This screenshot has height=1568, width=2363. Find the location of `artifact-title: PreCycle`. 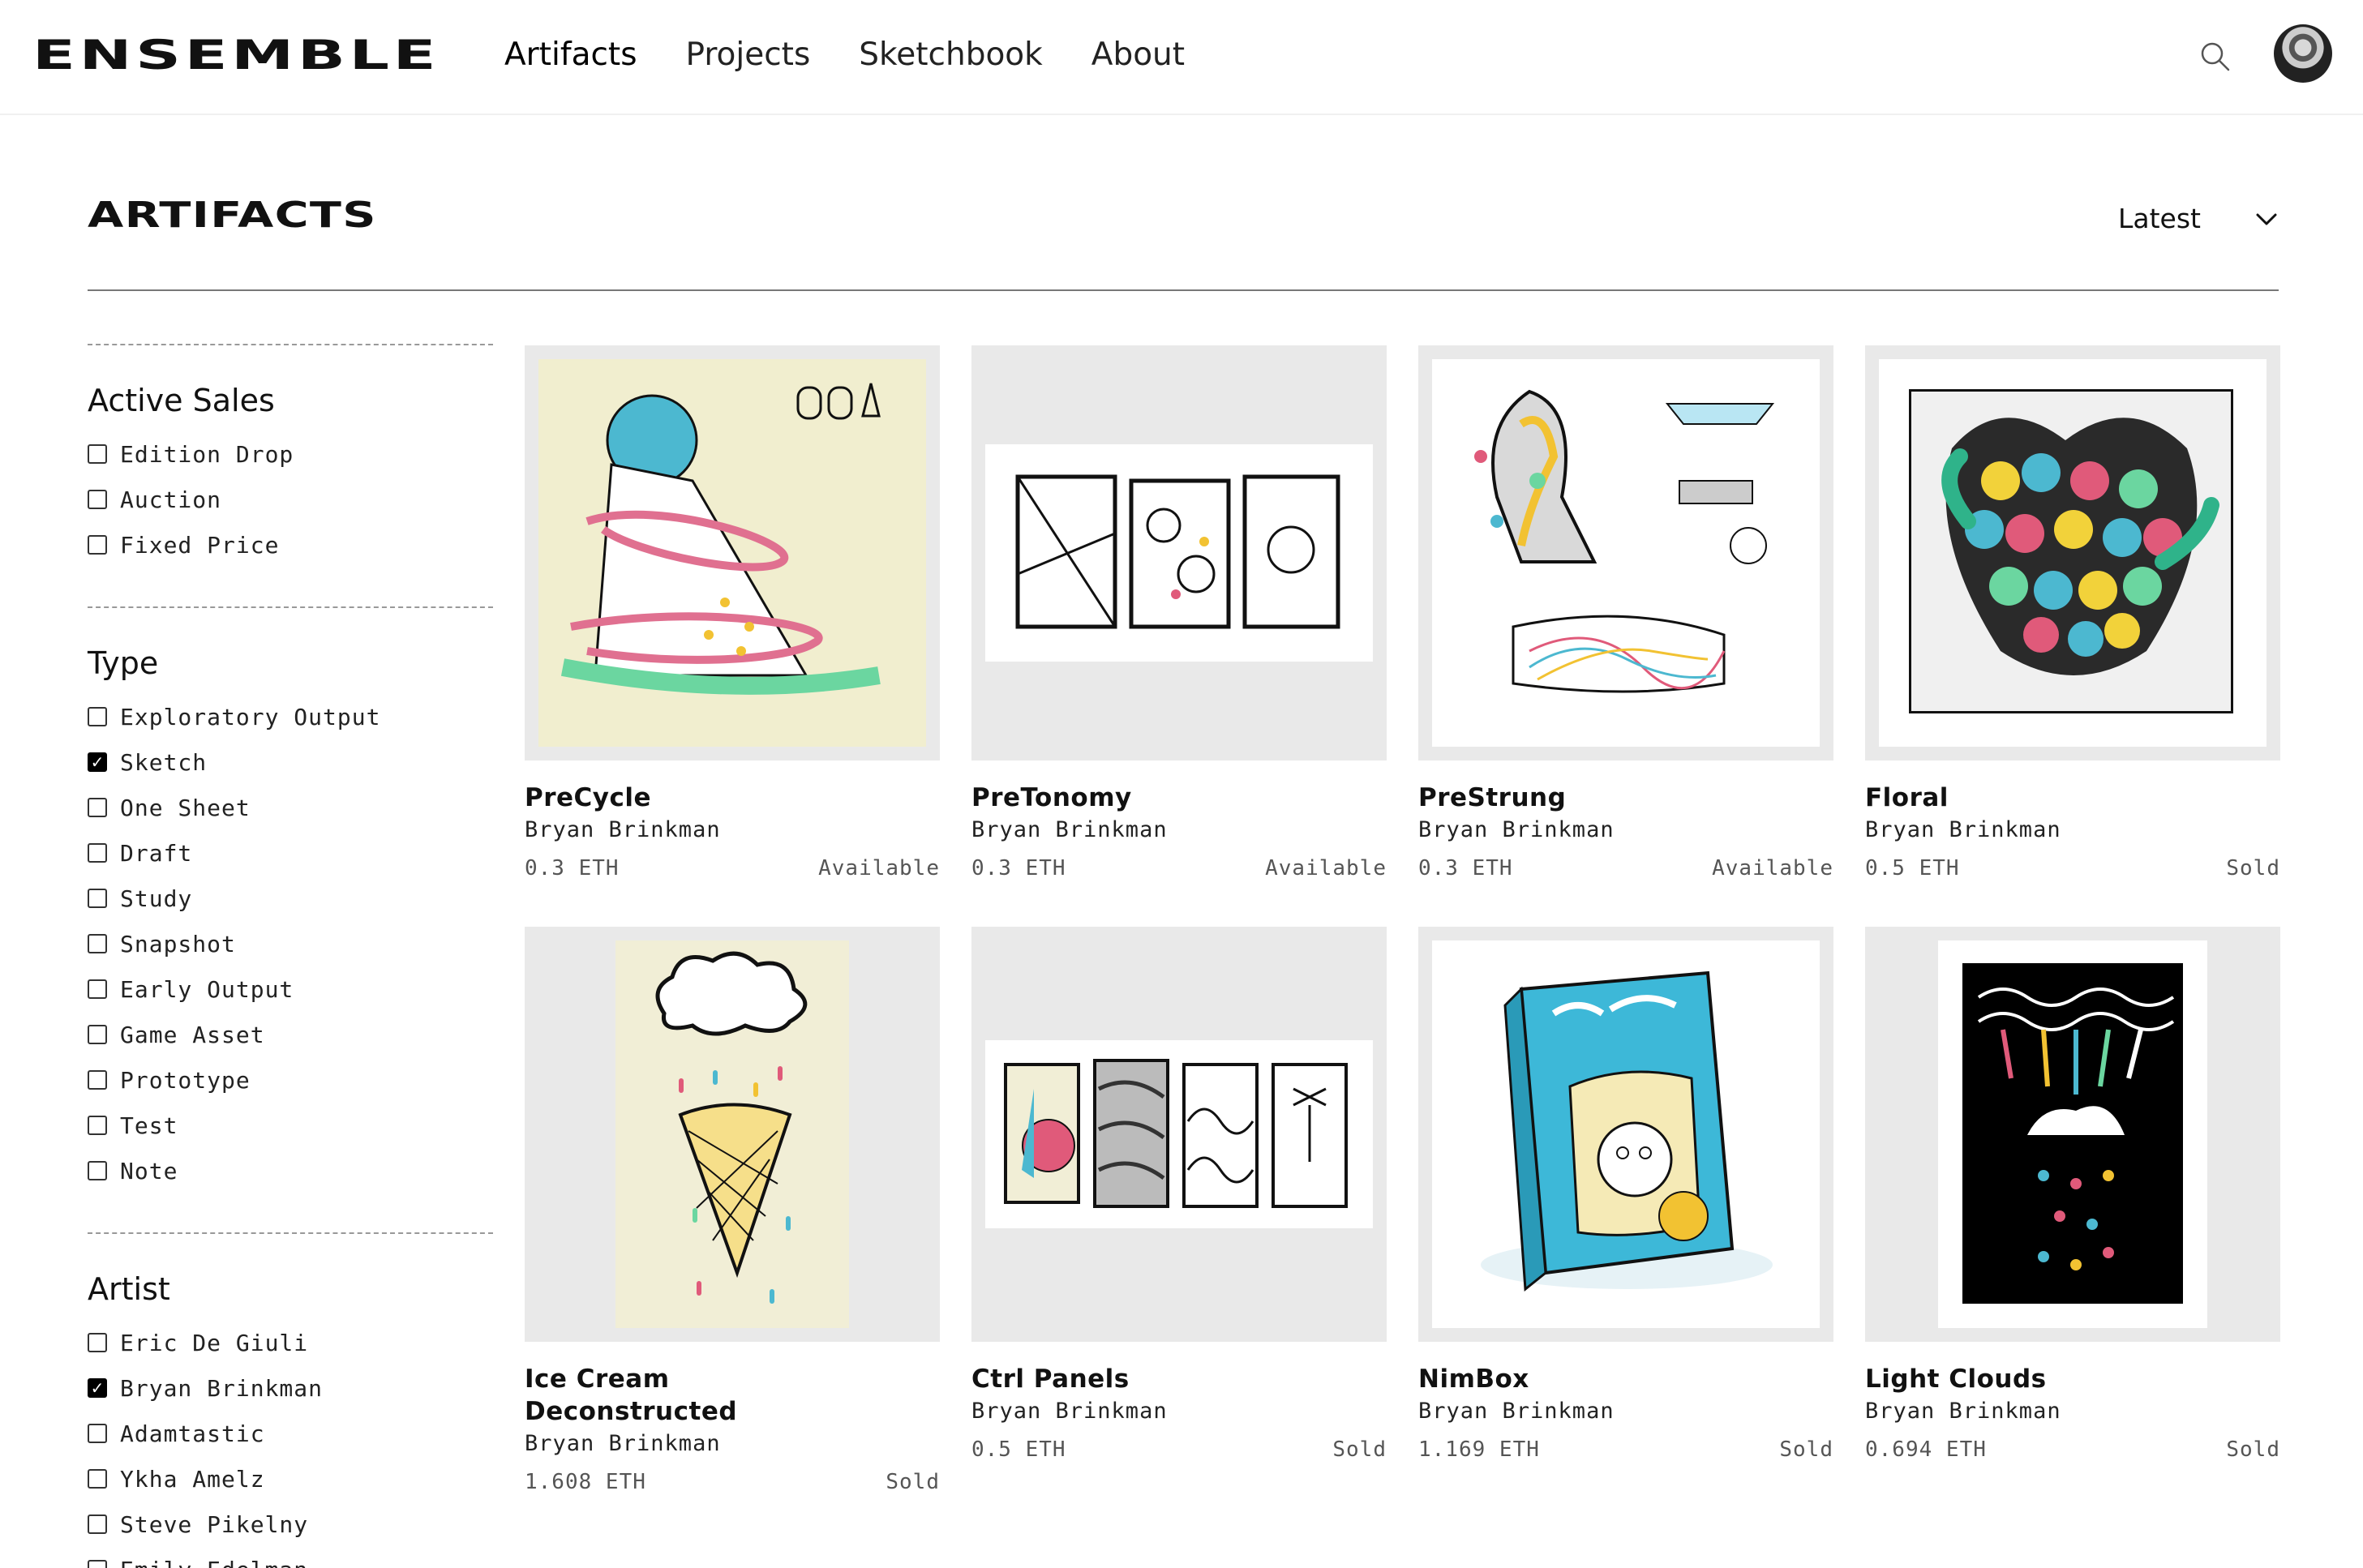

artifact-title: PreCycle is located at coordinates (732, 798).